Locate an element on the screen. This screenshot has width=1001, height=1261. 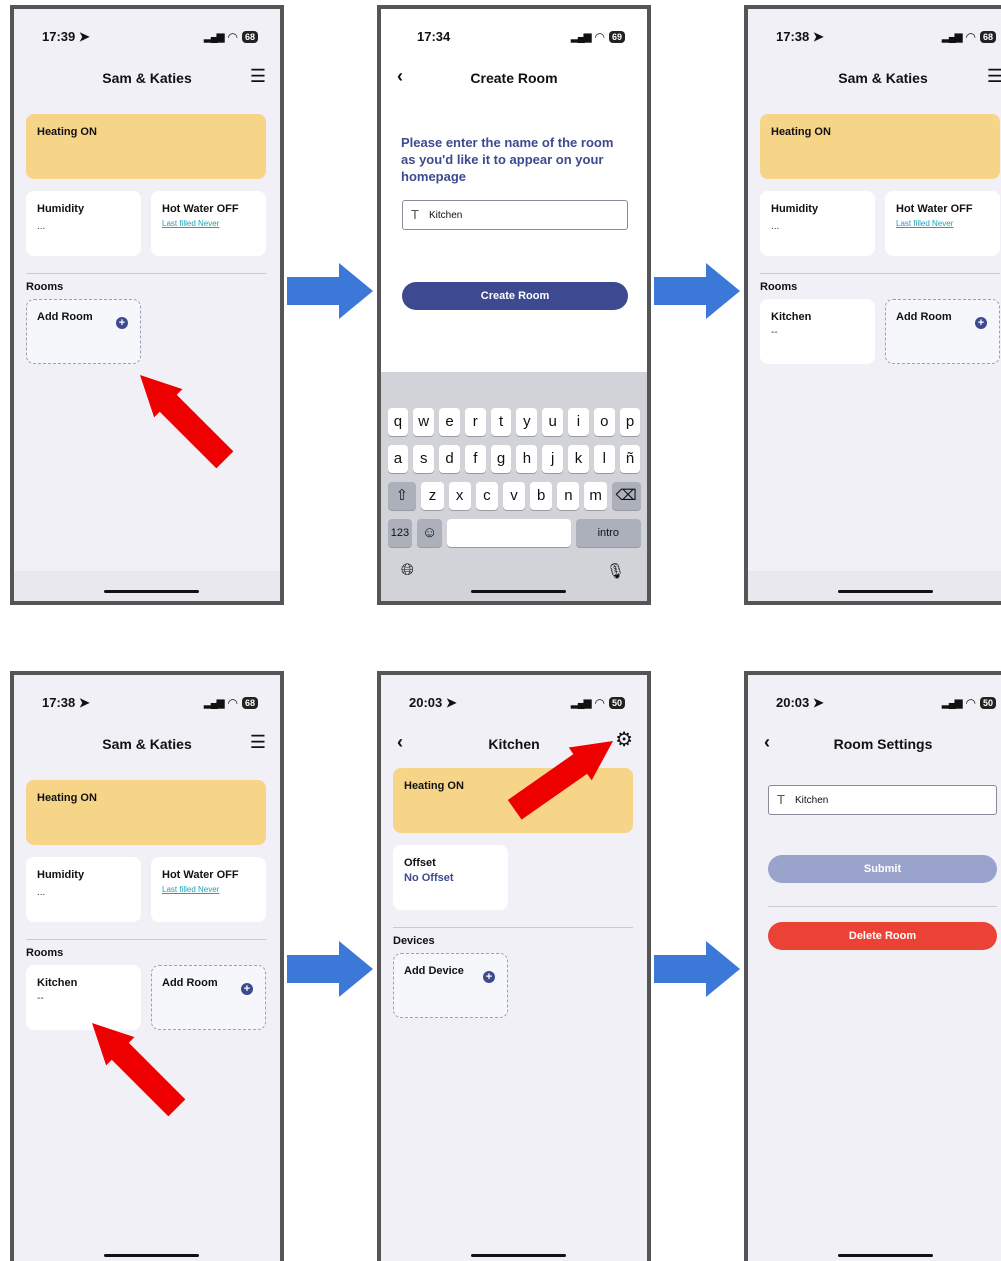
emoji-key-icon: ☺ is located at coordinates (430, 533).